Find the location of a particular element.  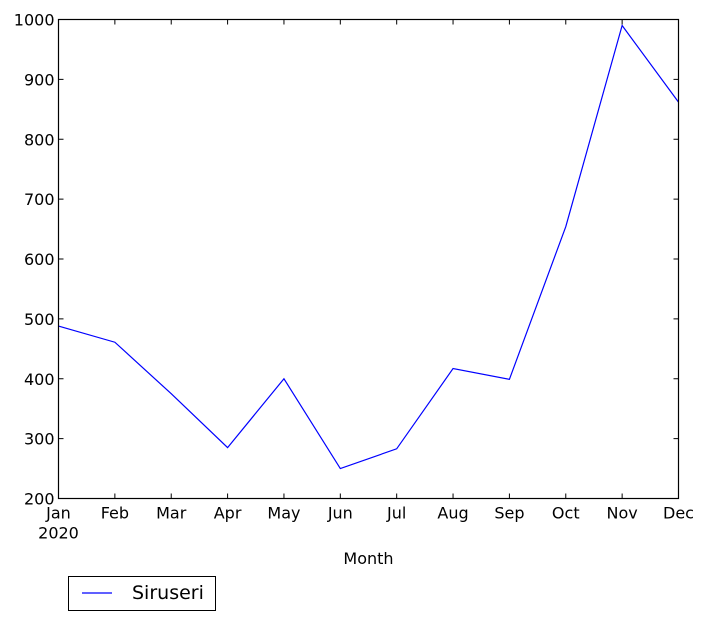

x-tick-label: May is located at coordinates (283, 513).